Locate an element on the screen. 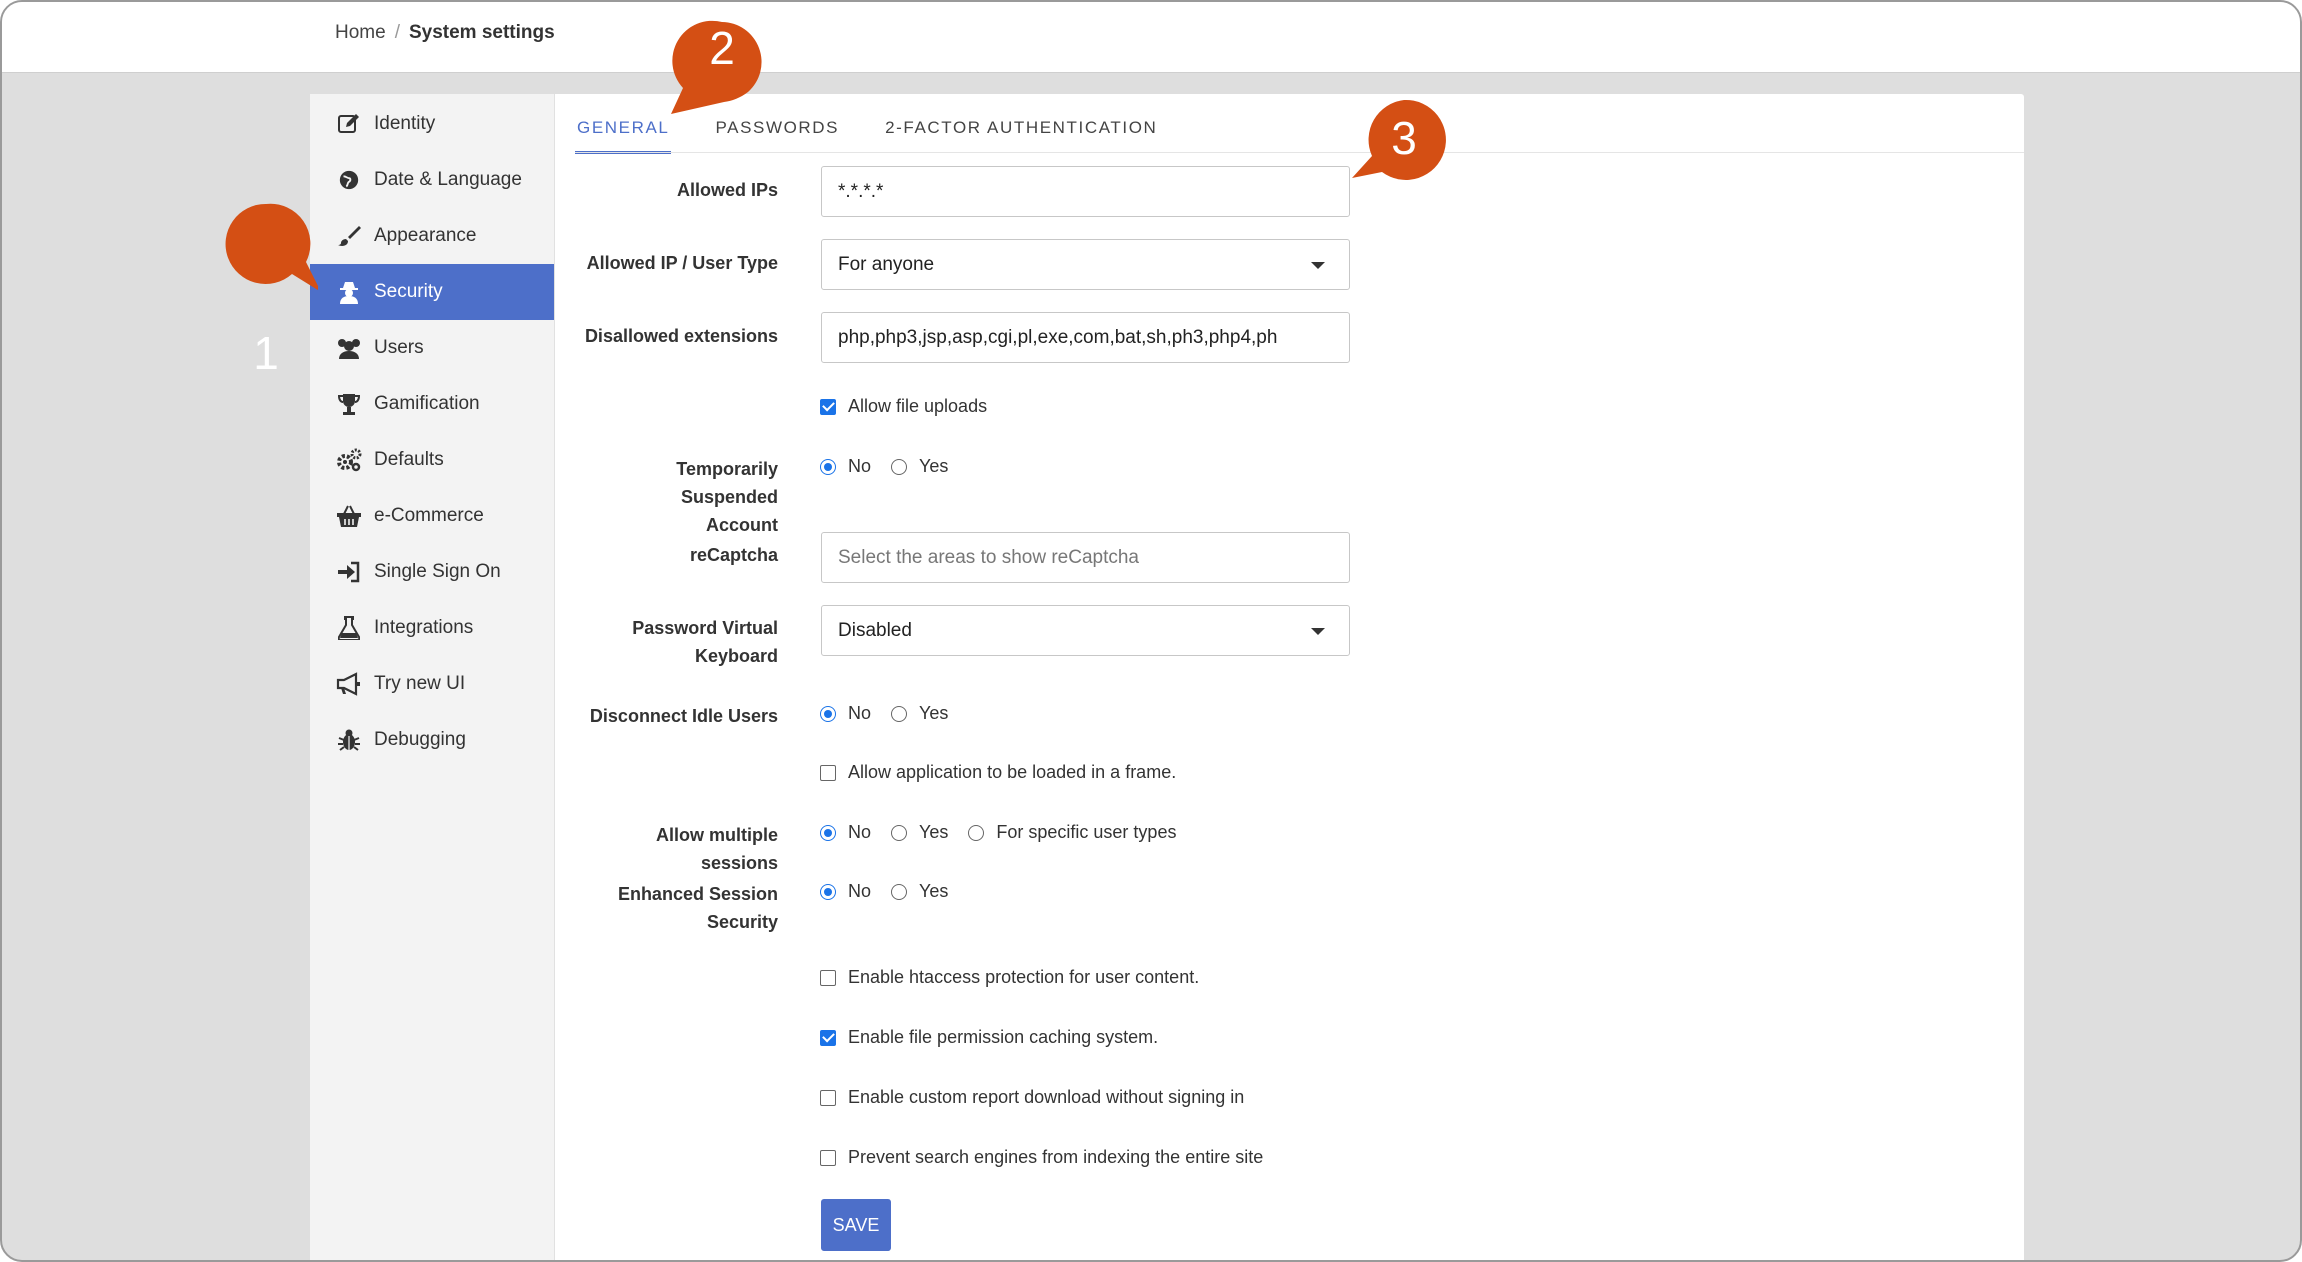 The height and width of the screenshot is (1262, 2302). allow-multiple-sessions-options: No Yes For specific user types is located at coordinates (1008, 832).